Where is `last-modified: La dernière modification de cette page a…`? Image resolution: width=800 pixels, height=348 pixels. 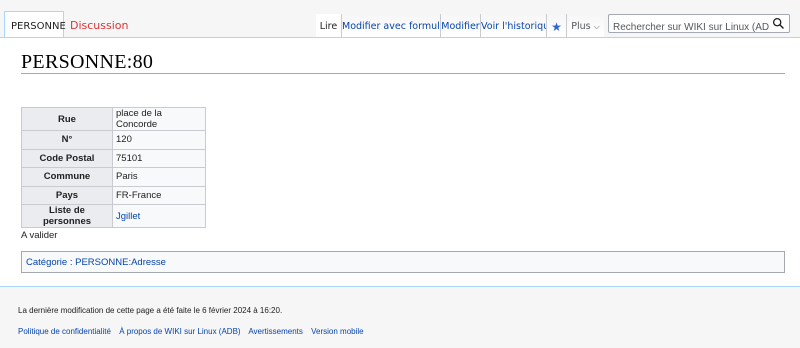 last-modified: La dernière modification de cette page a… is located at coordinates (150, 310).